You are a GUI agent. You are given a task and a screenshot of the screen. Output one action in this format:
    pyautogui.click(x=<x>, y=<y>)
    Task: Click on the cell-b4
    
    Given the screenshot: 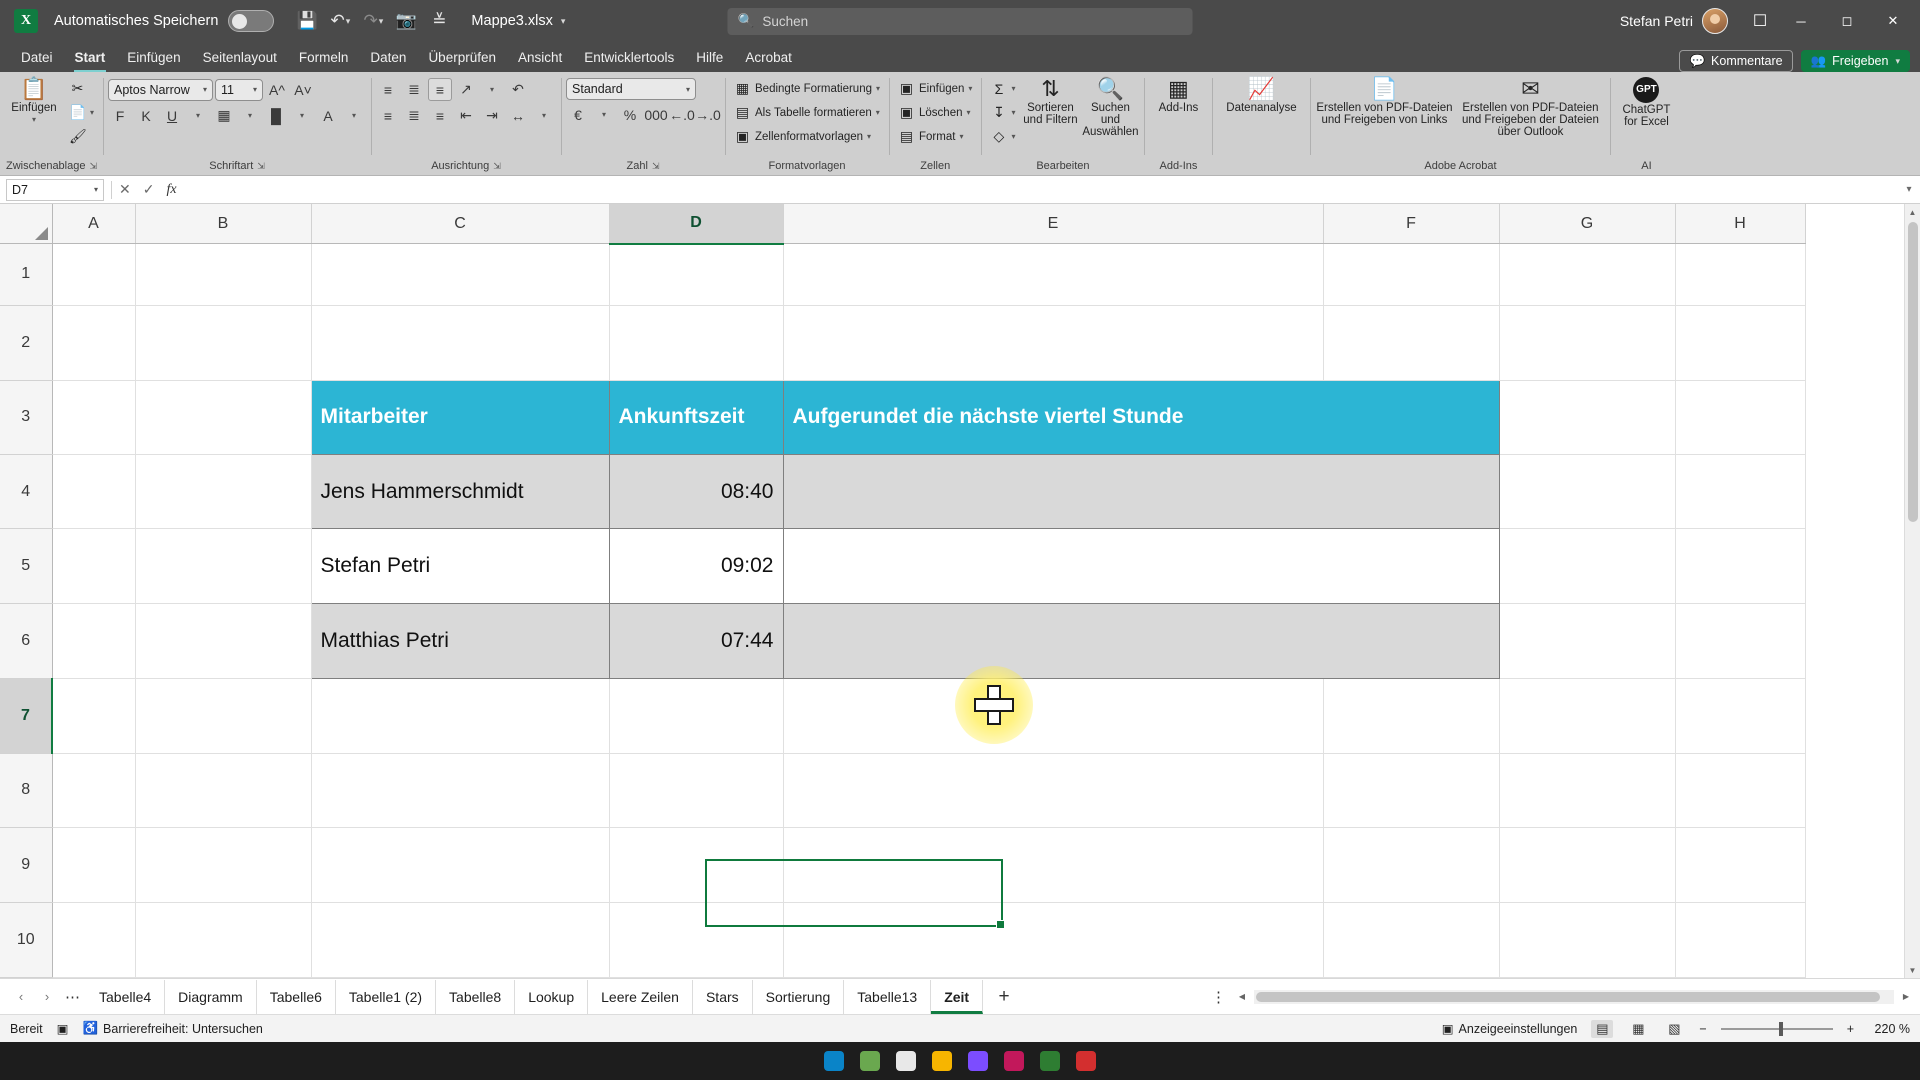 What is the action you would take?
    pyautogui.click(x=223, y=492)
    